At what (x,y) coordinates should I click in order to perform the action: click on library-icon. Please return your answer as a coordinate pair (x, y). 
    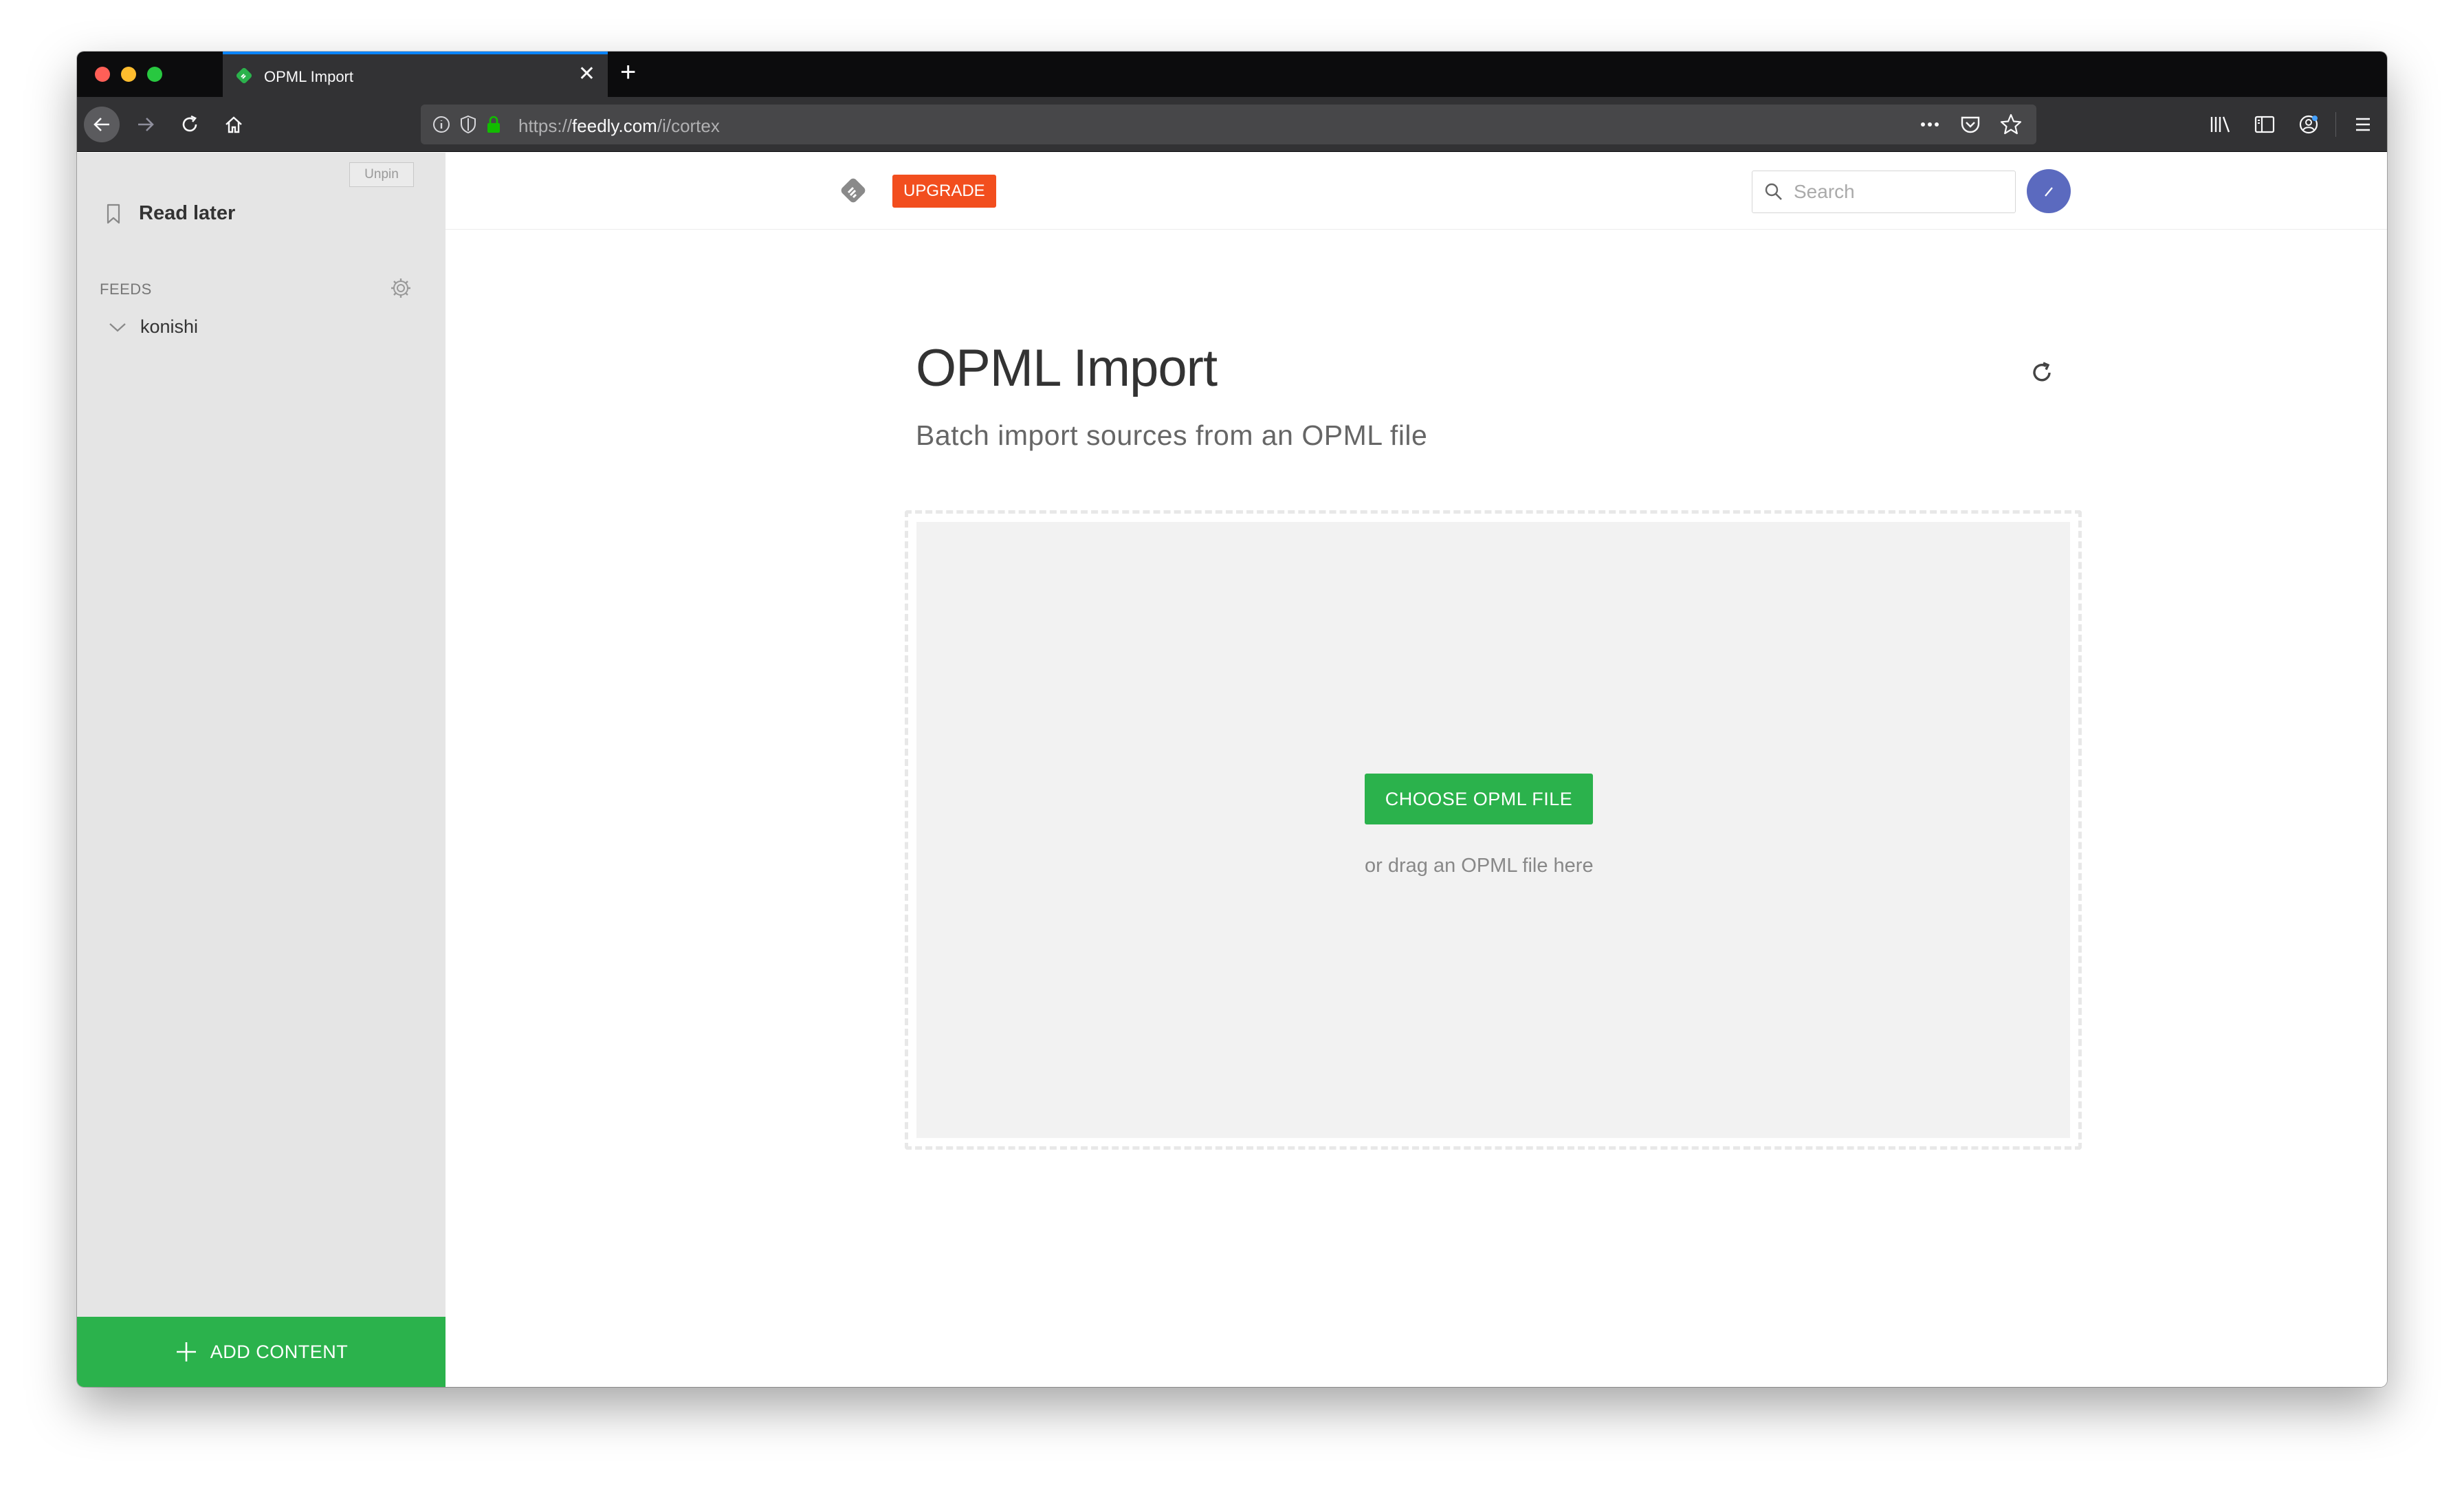
    Looking at the image, I should click on (2220, 125).